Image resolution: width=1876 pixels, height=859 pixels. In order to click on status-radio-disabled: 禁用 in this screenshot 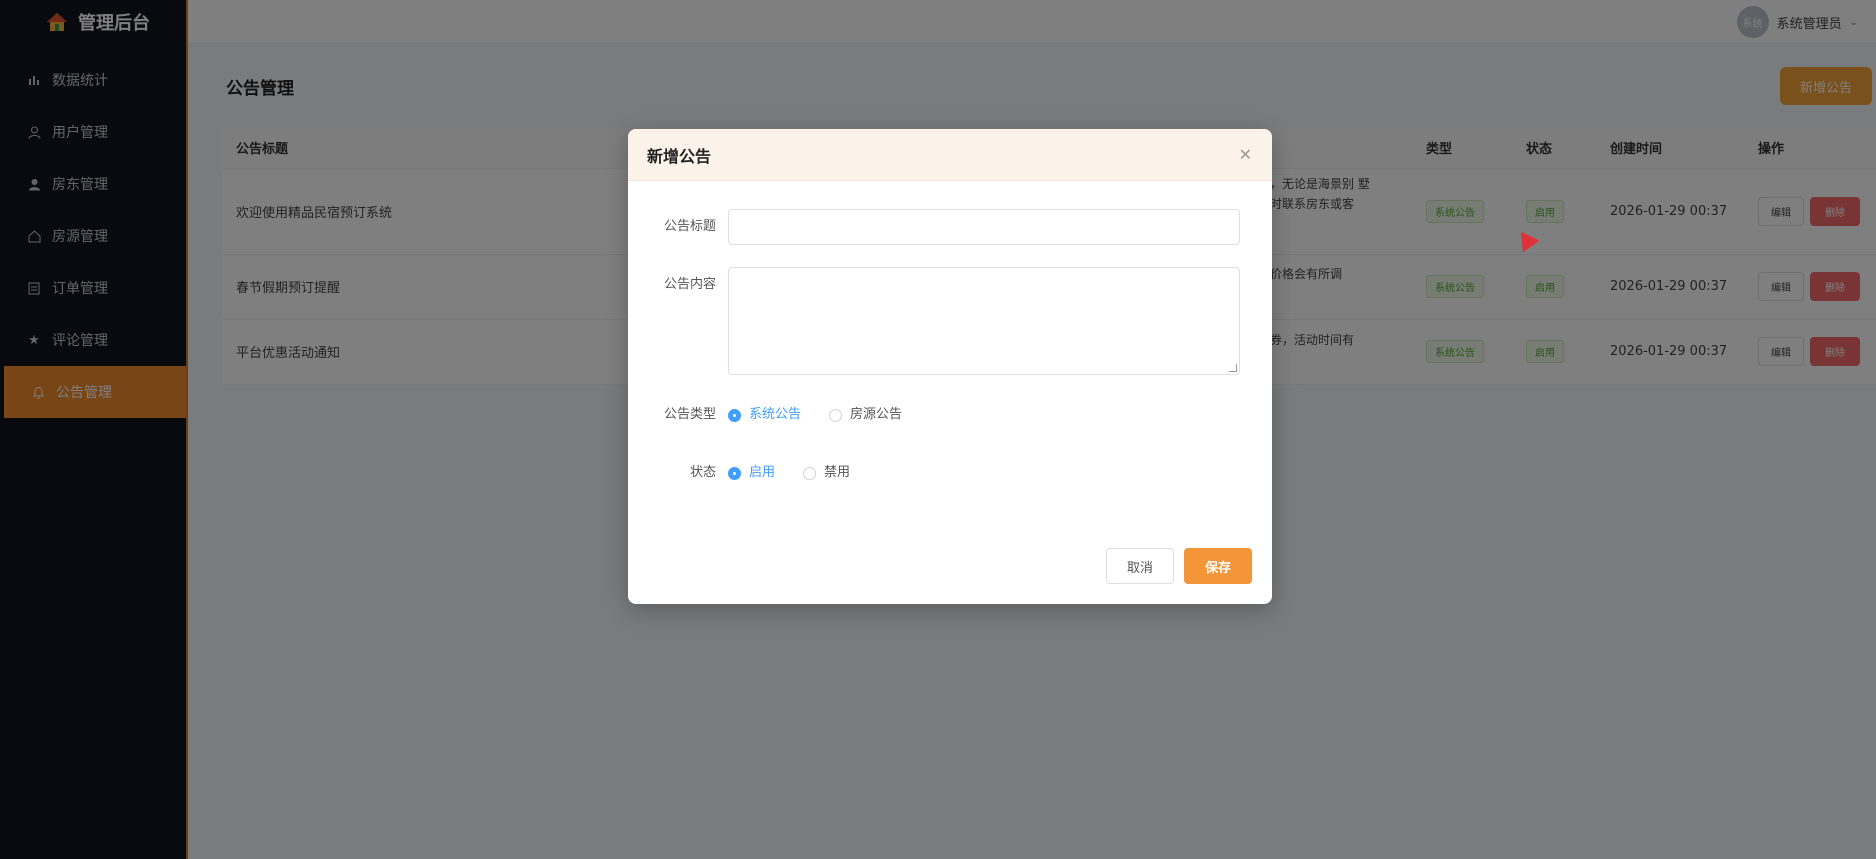, I will do `click(826, 473)`.